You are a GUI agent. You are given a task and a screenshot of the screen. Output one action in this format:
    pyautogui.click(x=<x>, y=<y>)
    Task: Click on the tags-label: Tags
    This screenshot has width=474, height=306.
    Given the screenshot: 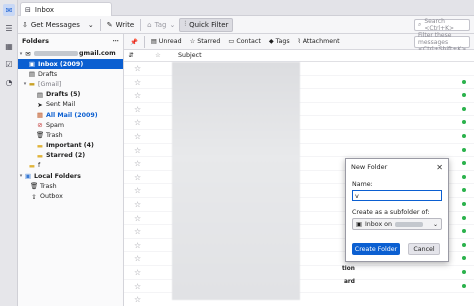 What is the action you would take?
    pyautogui.click(x=282, y=41)
    